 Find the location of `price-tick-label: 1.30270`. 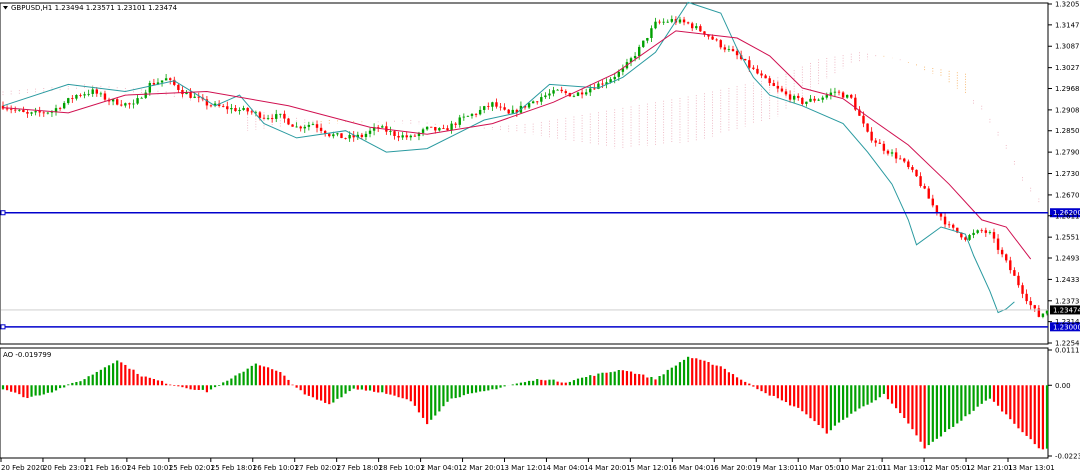

price-tick-label: 1.30270 is located at coordinates (1067, 68).